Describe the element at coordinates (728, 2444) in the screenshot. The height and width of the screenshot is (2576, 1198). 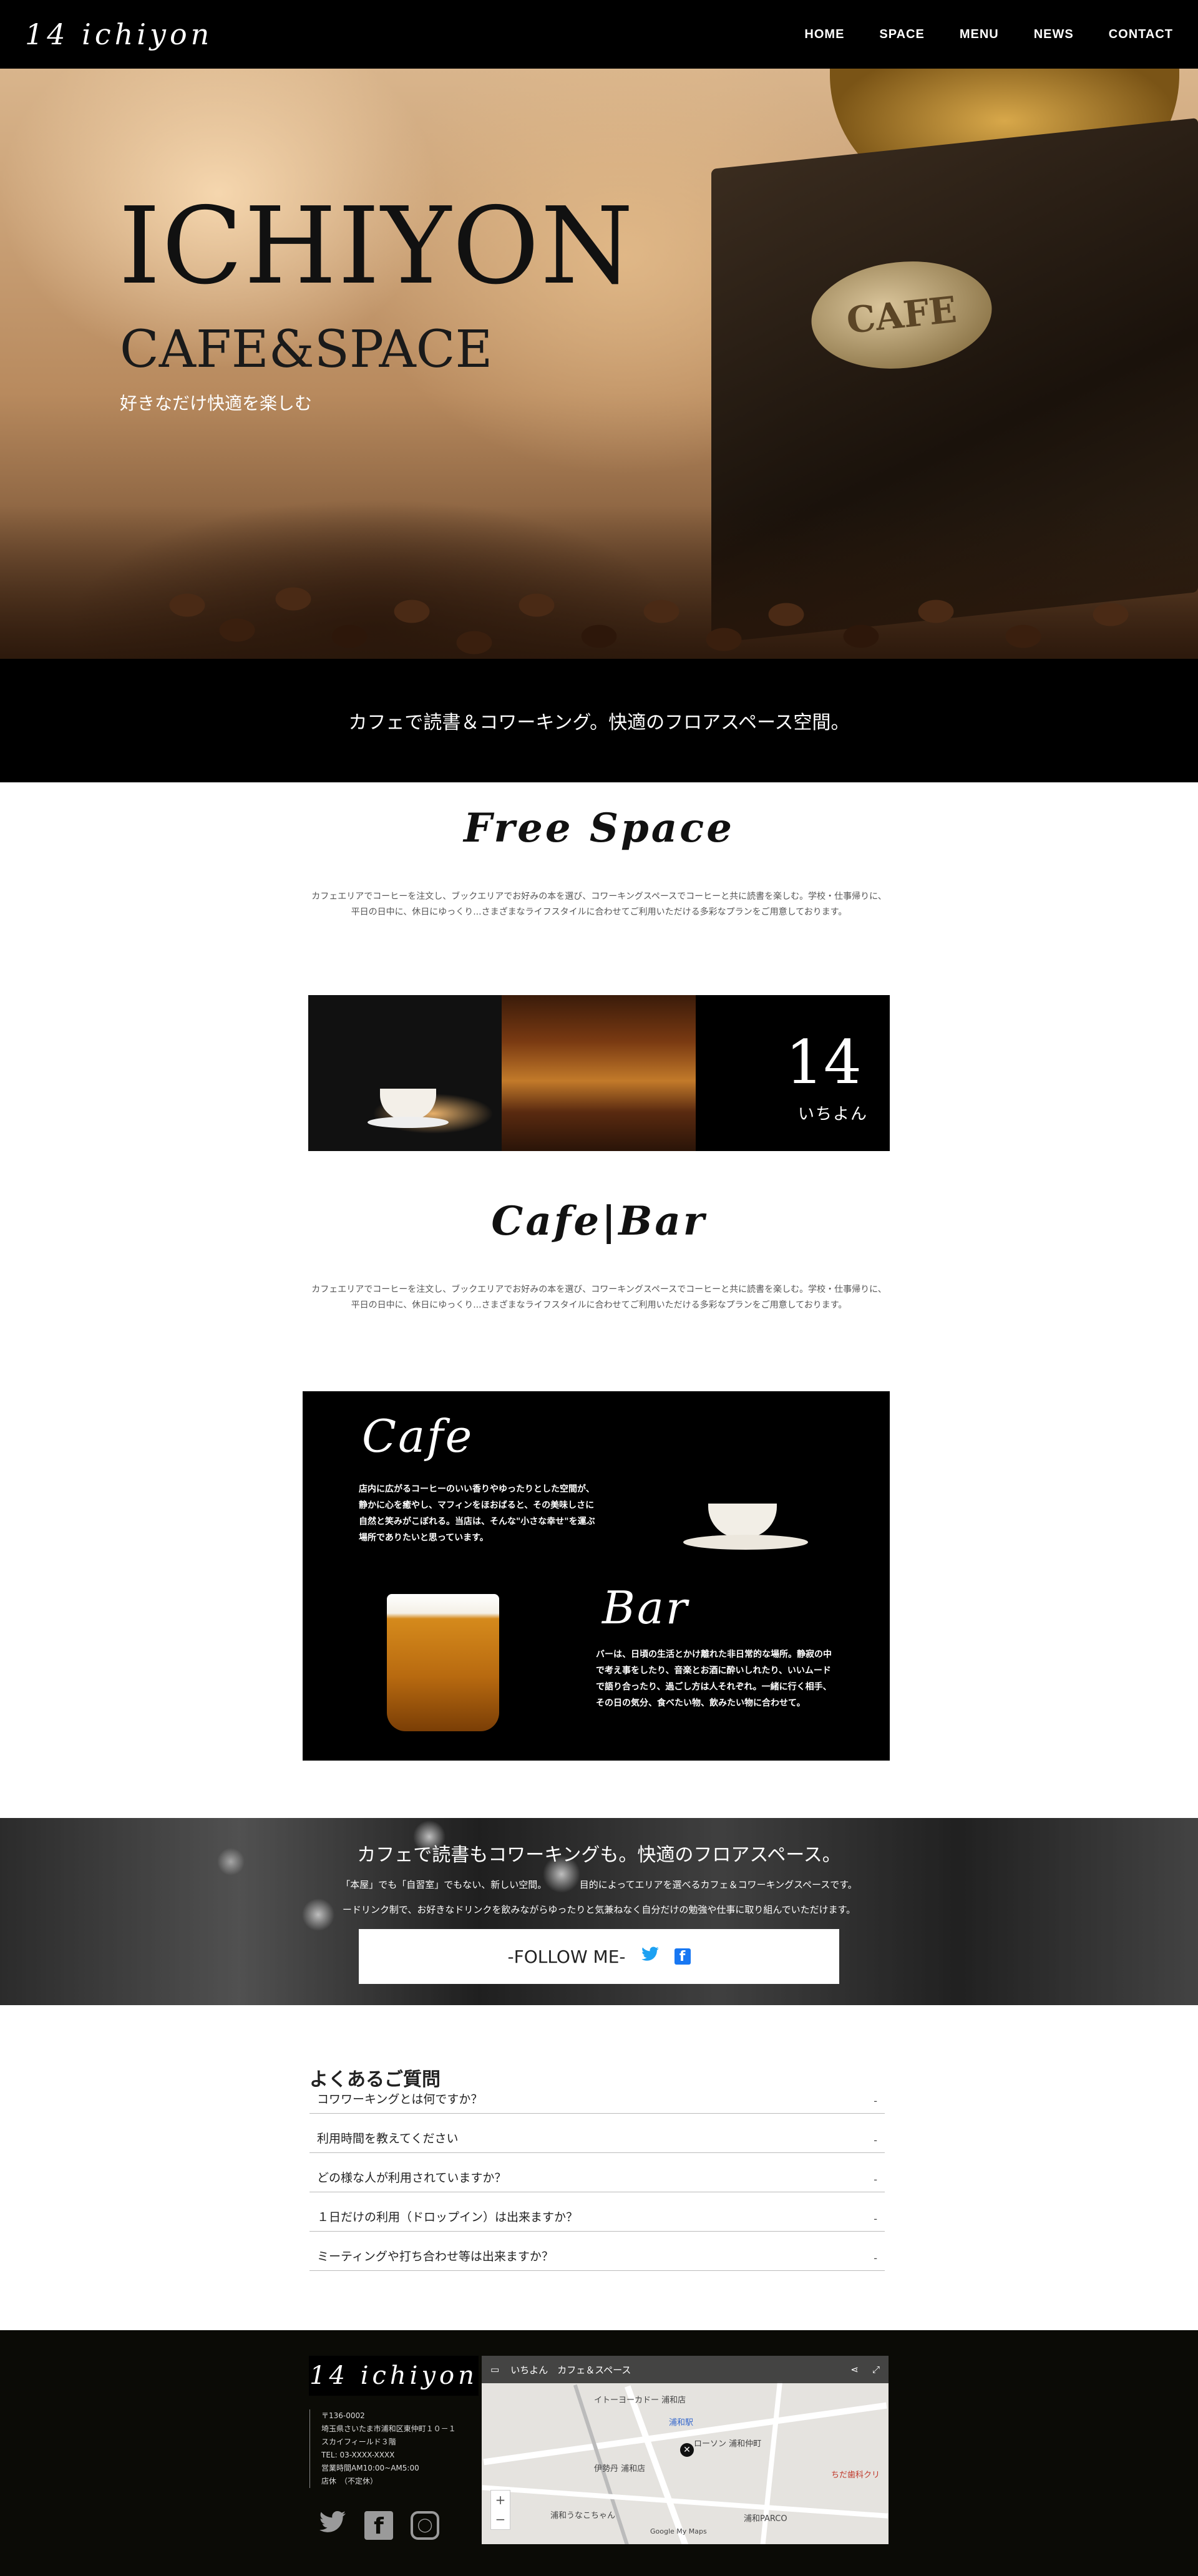
I see `map-label: ローソン 浦和仲町` at that location.